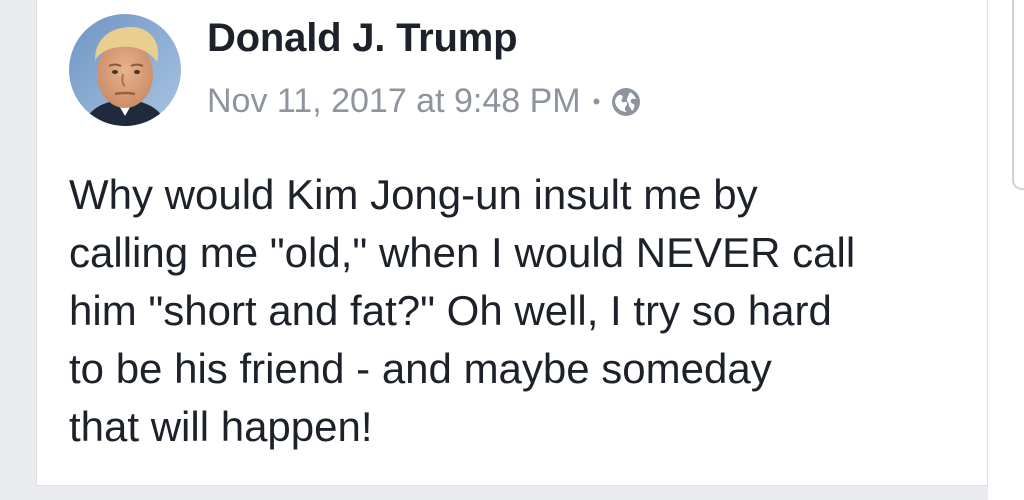  Describe the element at coordinates (1018, 95) in the screenshot. I see `scrollbar-edge` at that location.